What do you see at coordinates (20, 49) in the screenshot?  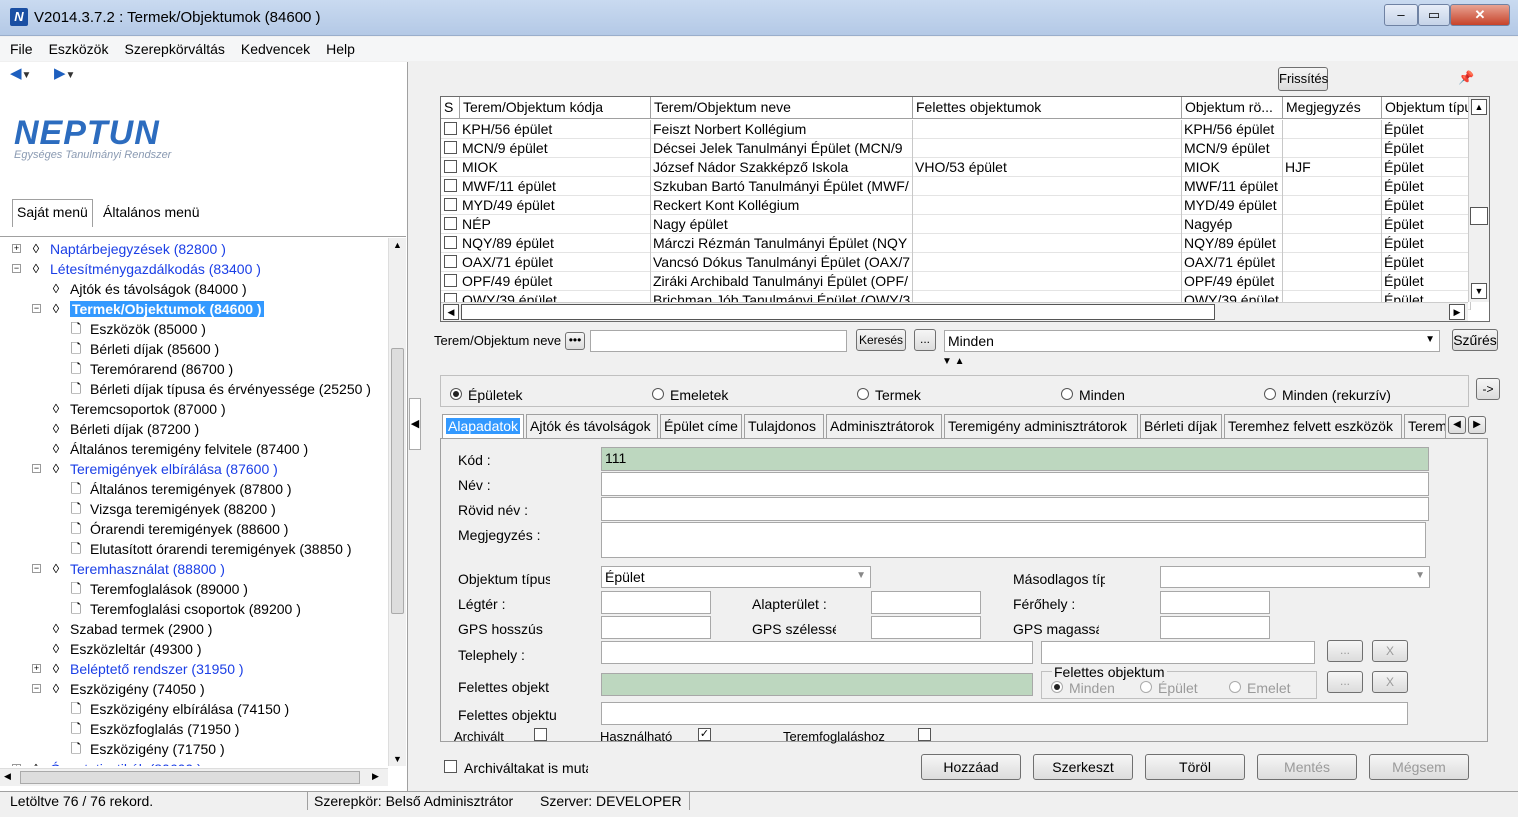 I see `menu-file: File` at bounding box center [20, 49].